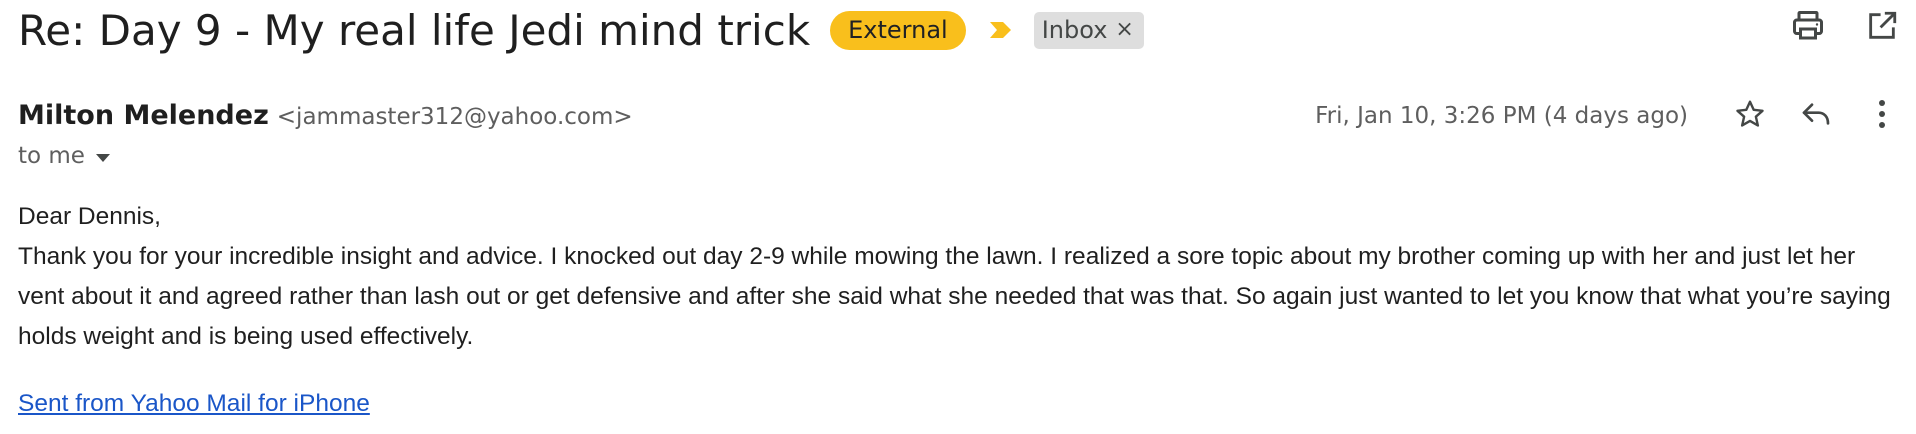 The width and height of the screenshot is (1916, 434). What do you see at coordinates (414, 30) in the screenshot?
I see `email-subject: Re: Day 9 - My real life Jedi mind trick` at bounding box center [414, 30].